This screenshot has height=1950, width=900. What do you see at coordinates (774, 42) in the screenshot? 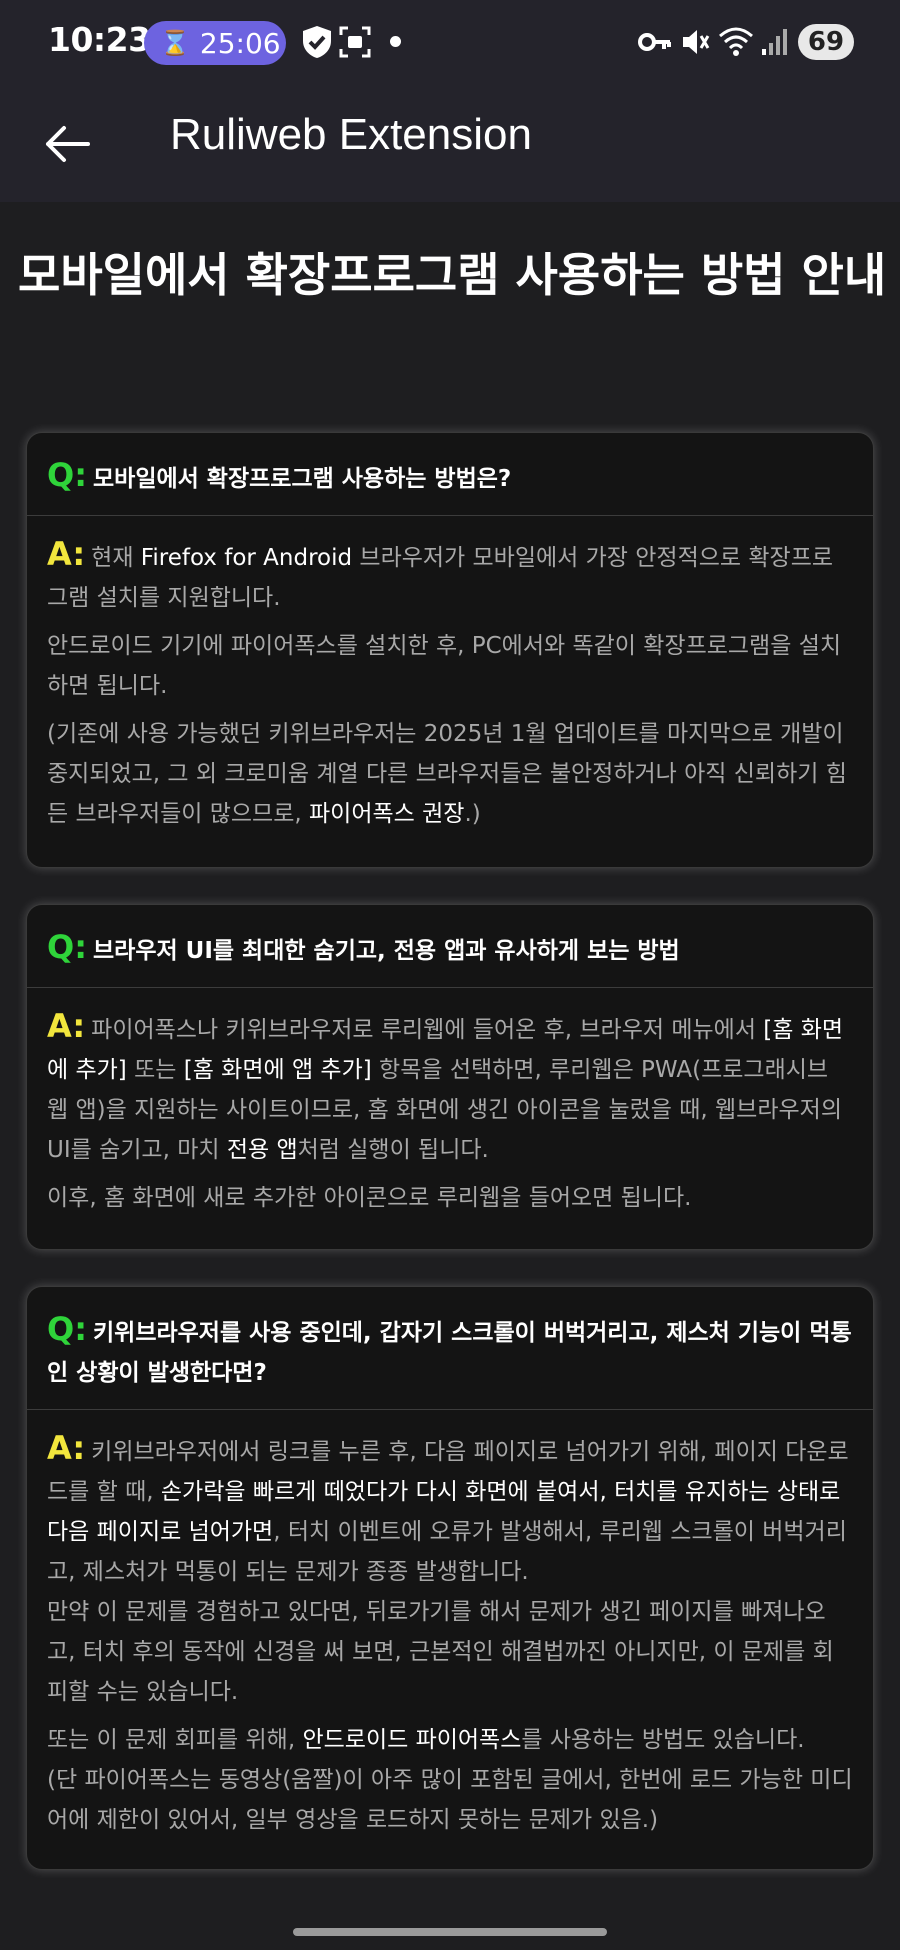
I see `signal-icon` at bounding box center [774, 42].